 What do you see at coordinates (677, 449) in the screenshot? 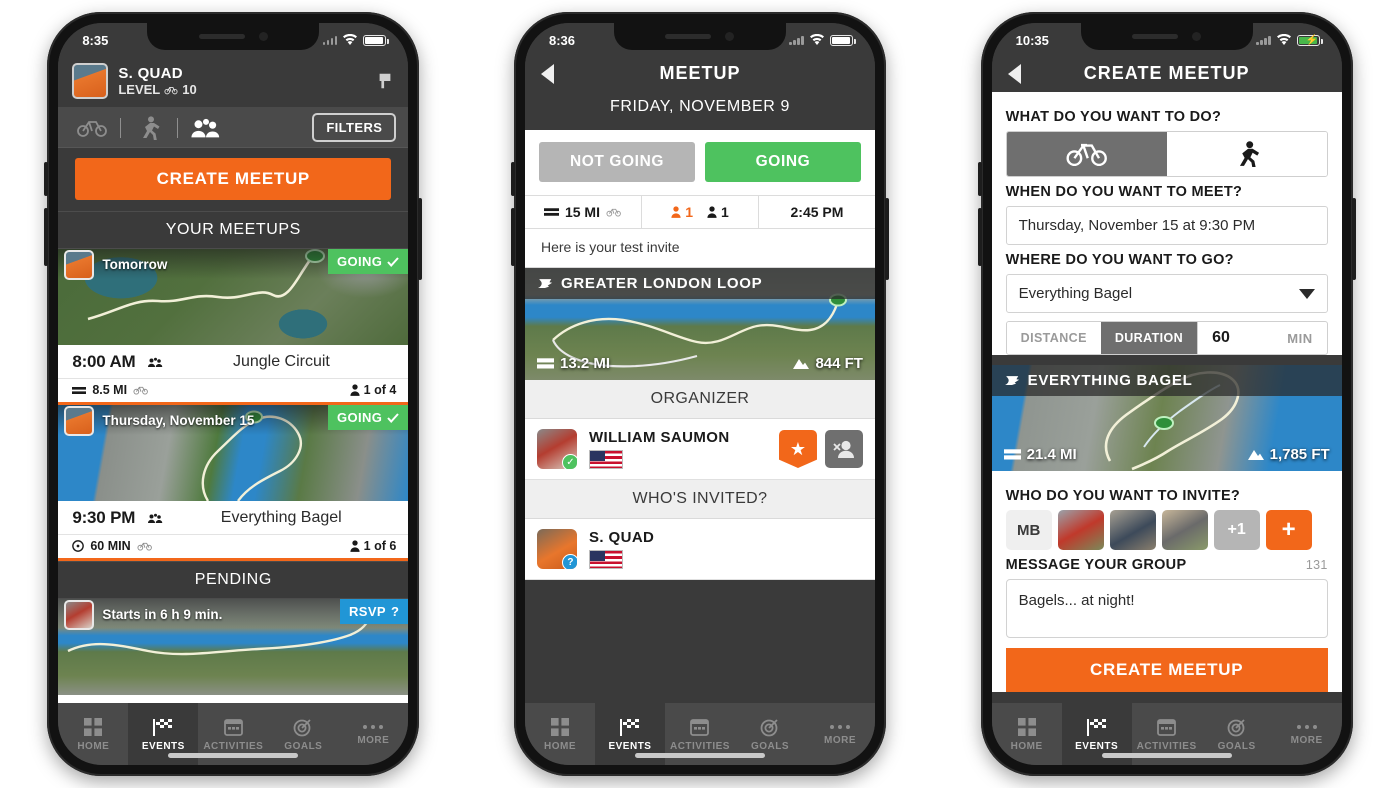
I see `organizer-meta: WILLIAM SAUMON` at bounding box center [677, 449].